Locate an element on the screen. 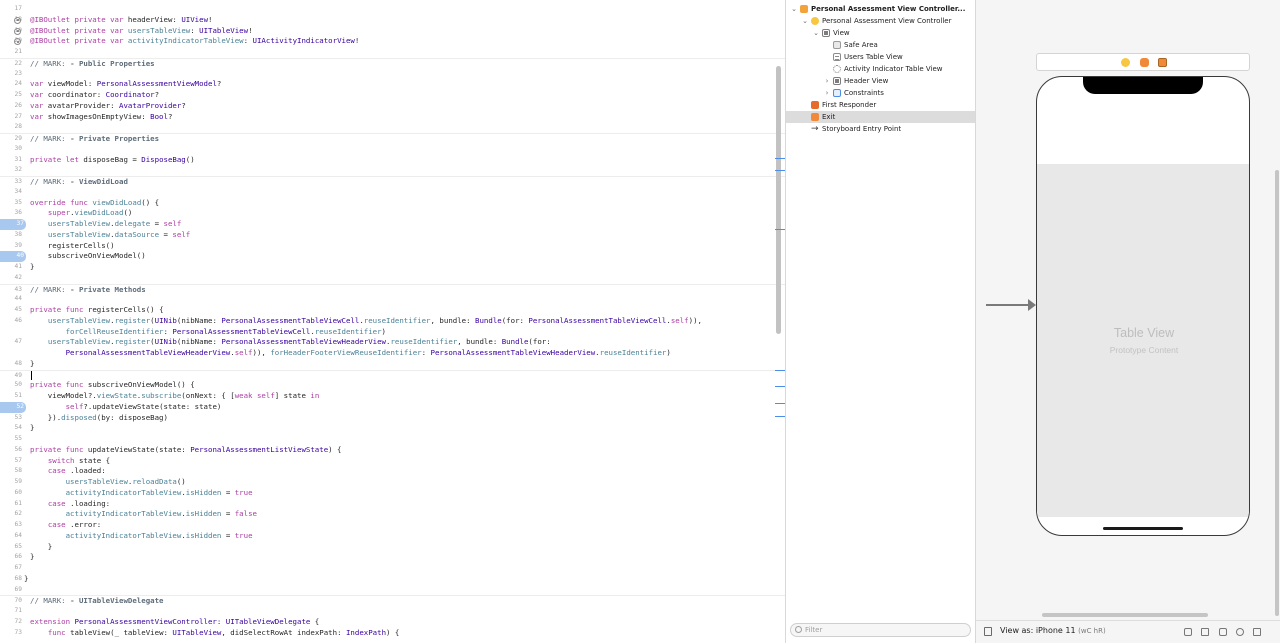  code-line: 43// MARK: - Private Methods is located at coordinates (392, 289).